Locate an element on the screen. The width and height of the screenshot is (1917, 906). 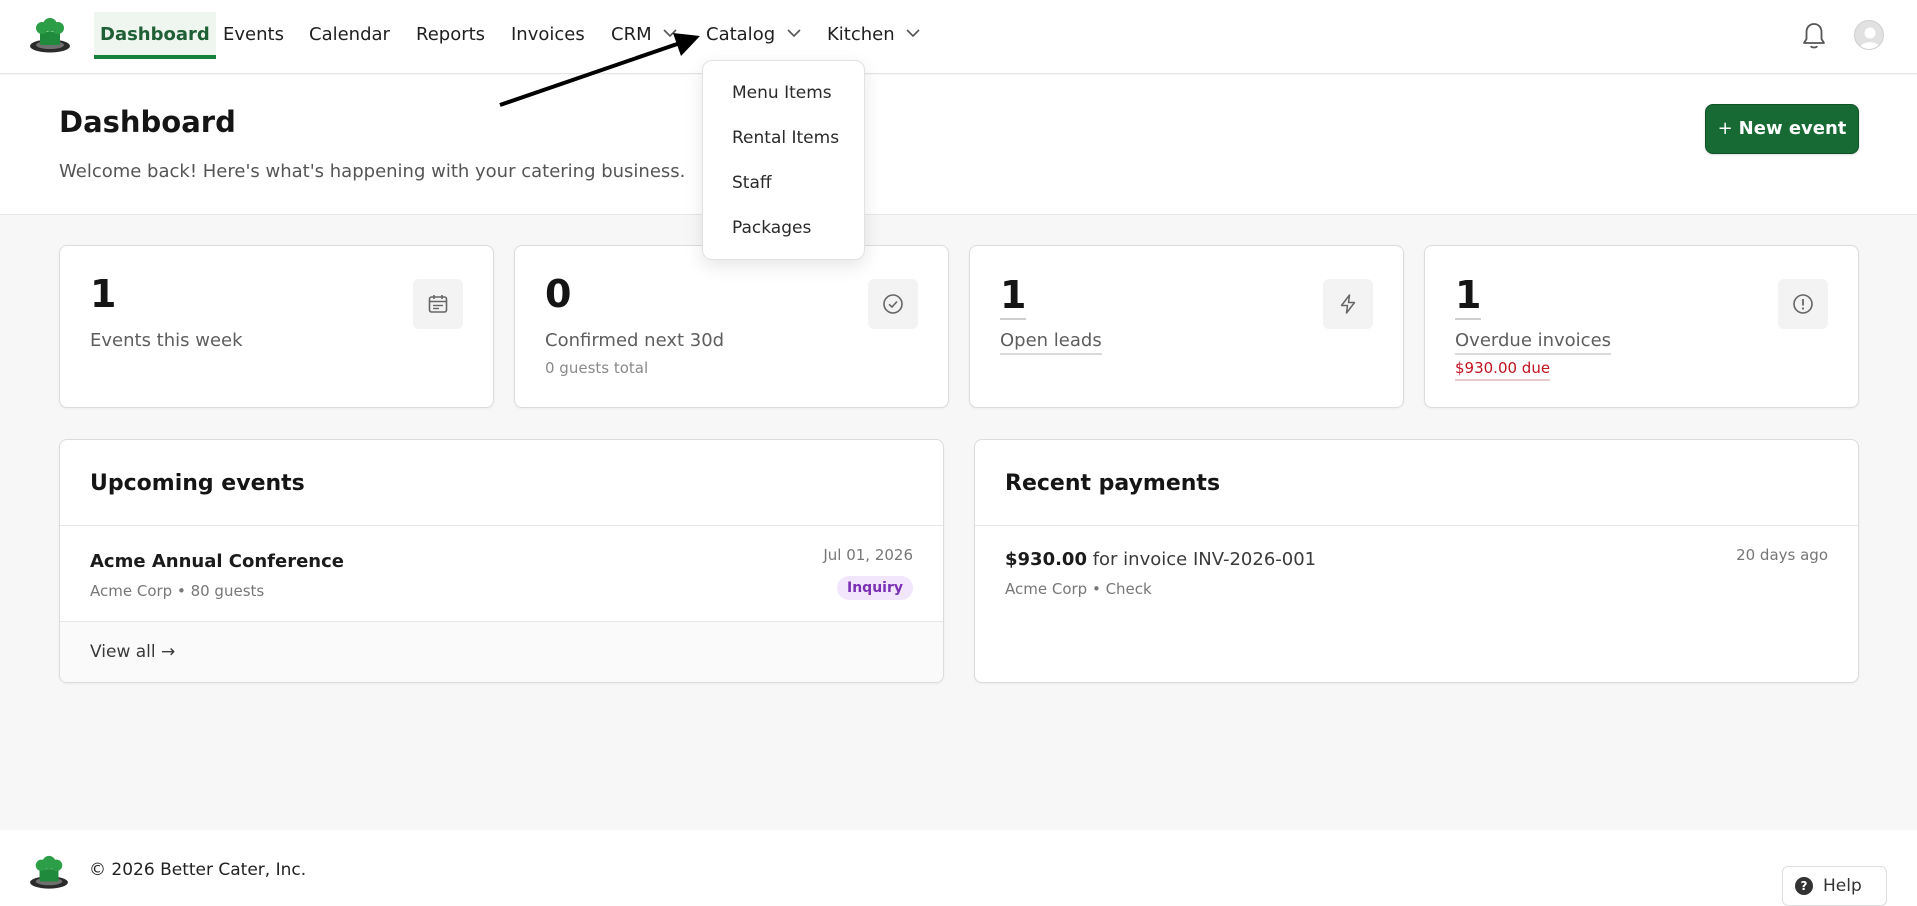
stat-card-overdue-invoices: 1 Overdue invoices $930.00 due is located at coordinates (1641, 326).